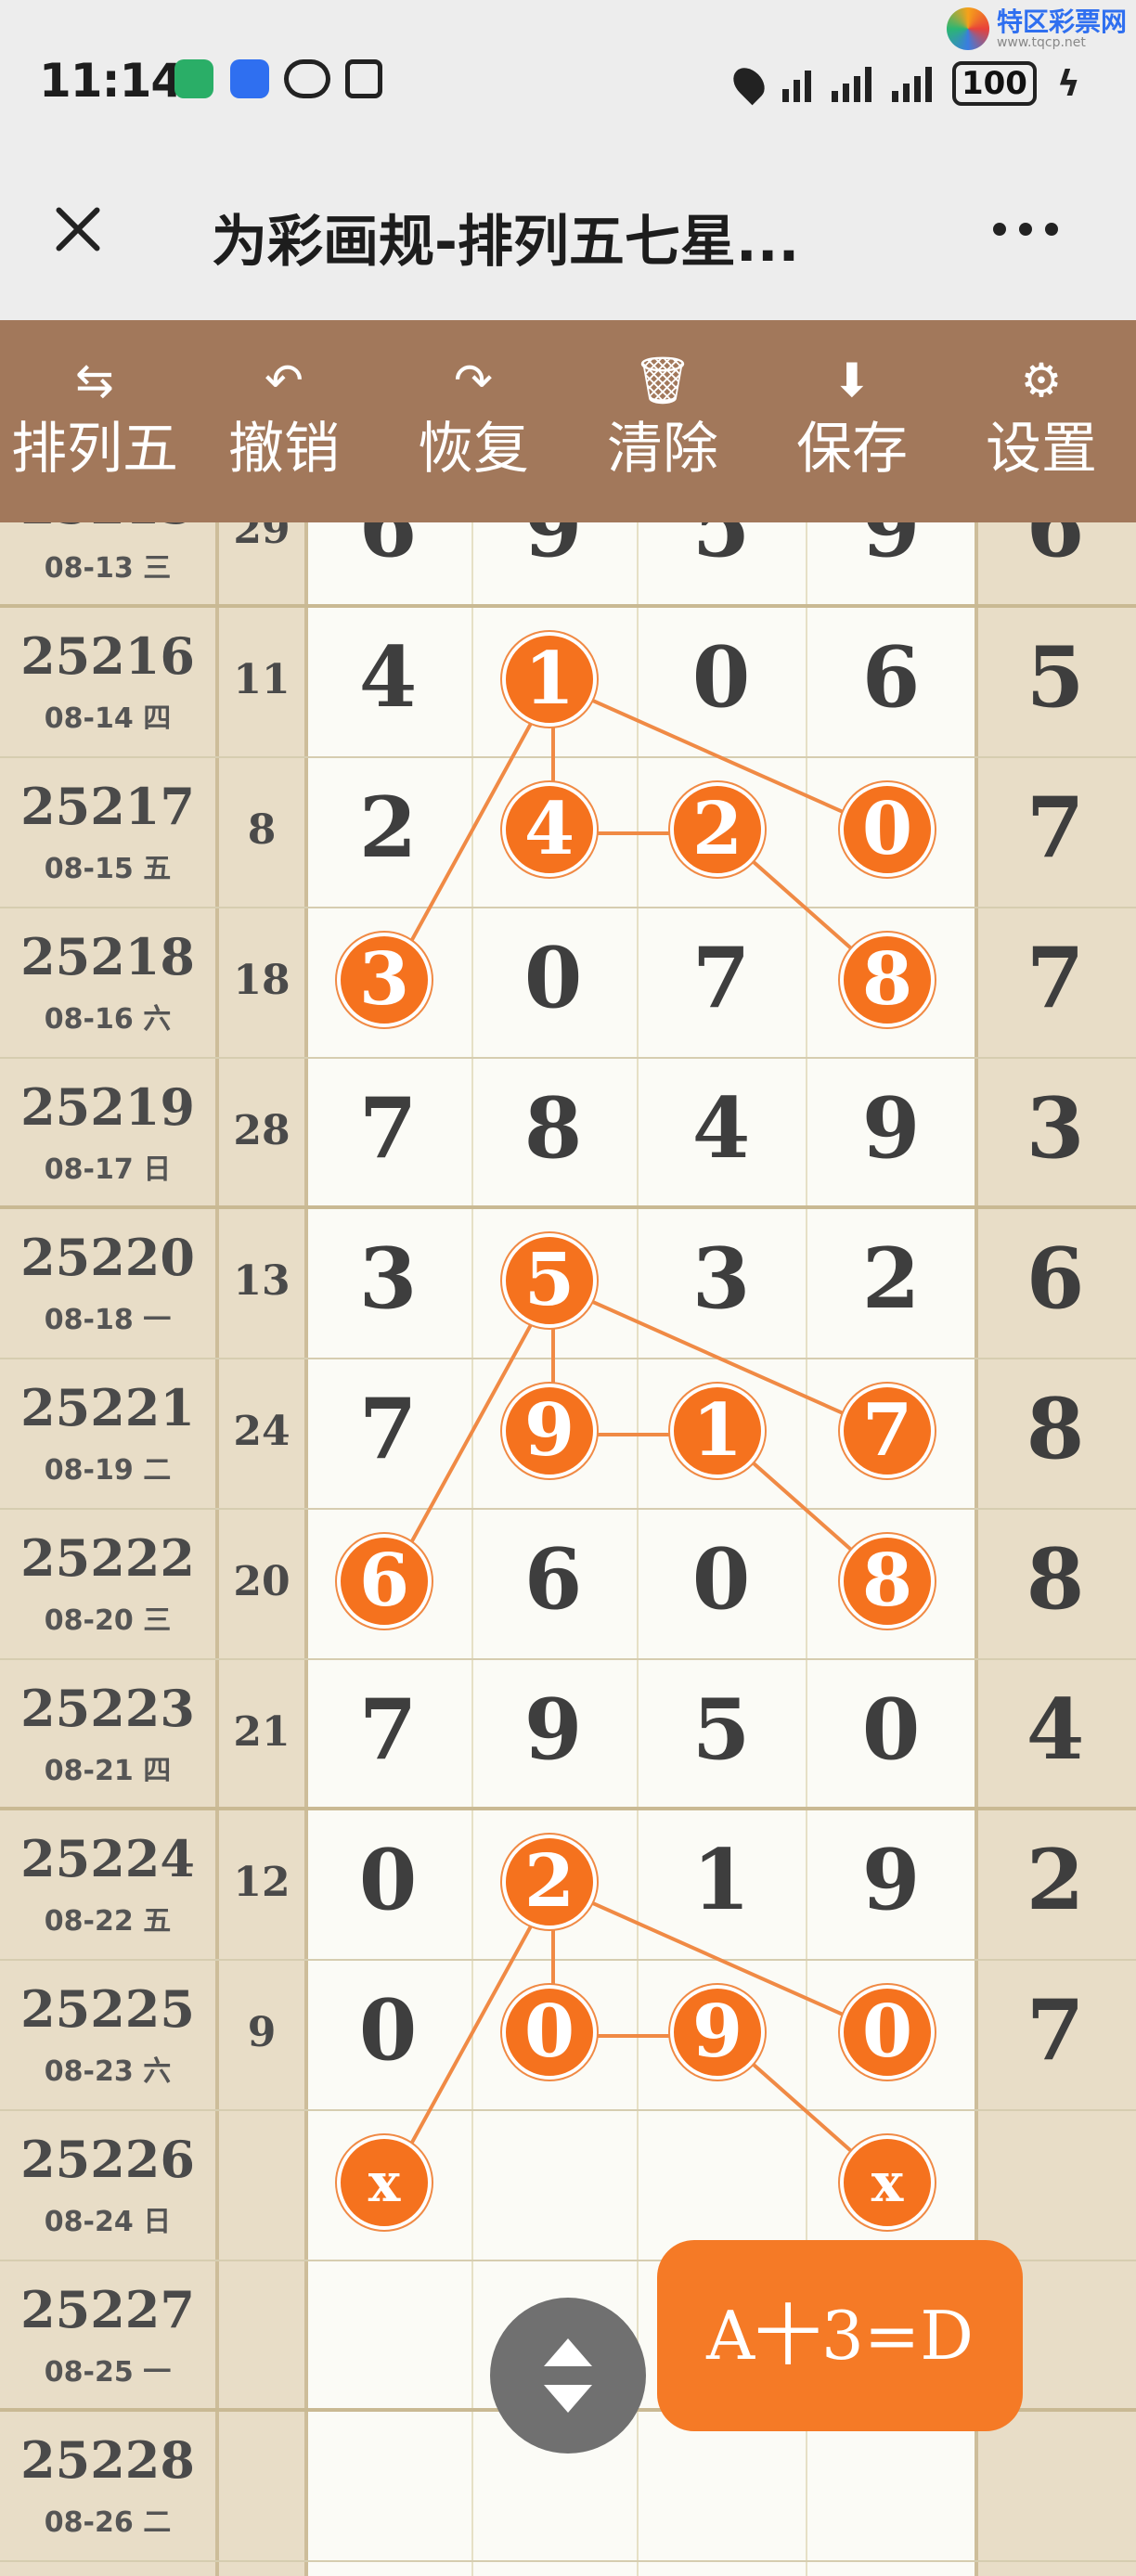 Image resolution: width=1136 pixels, height=2576 pixels. I want to click on sum-value: 21, so click(261, 1732).